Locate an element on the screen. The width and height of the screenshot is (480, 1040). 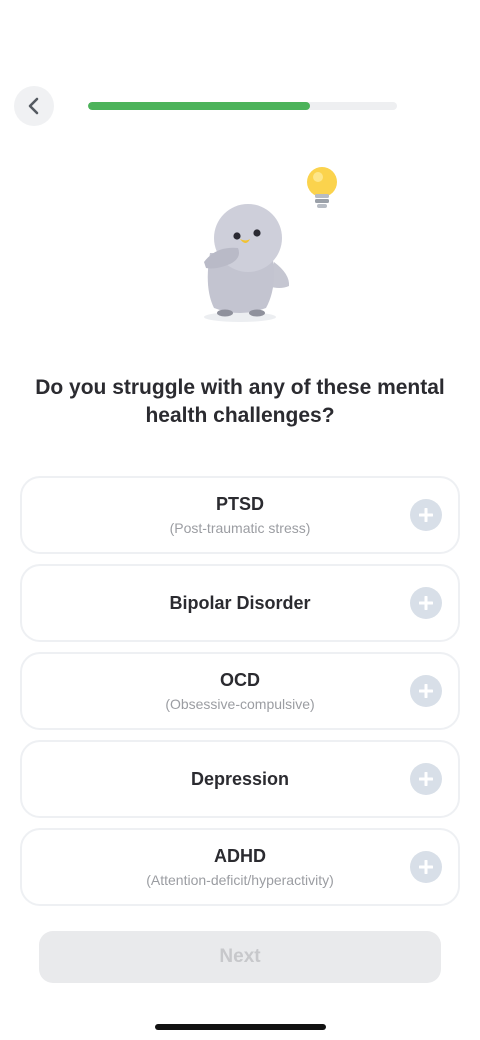
option-title: OCD is located at coordinates (240, 680).